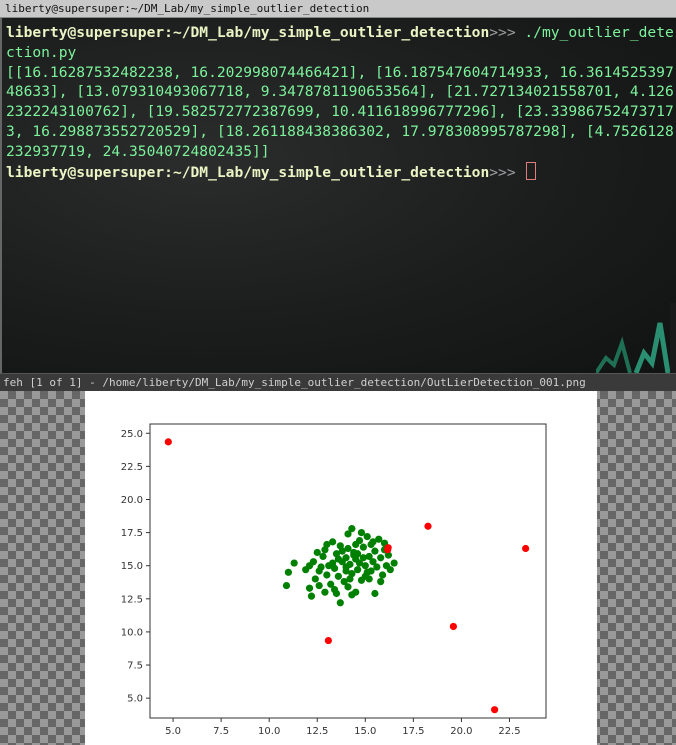  What do you see at coordinates (132, 599) in the screenshot?
I see `y-tick-label: 12.5` at bounding box center [132, 599].